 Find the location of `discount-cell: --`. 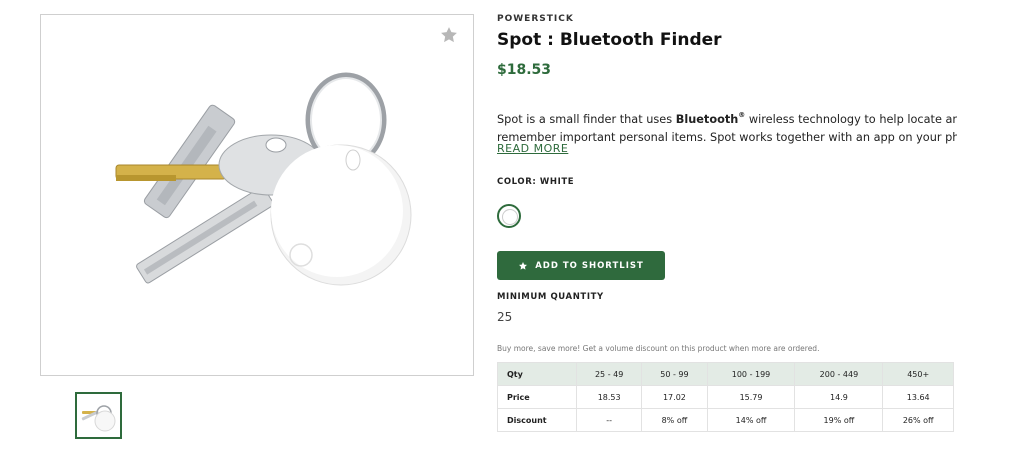

discount-cell: -- is located at coordinates (609, 420).